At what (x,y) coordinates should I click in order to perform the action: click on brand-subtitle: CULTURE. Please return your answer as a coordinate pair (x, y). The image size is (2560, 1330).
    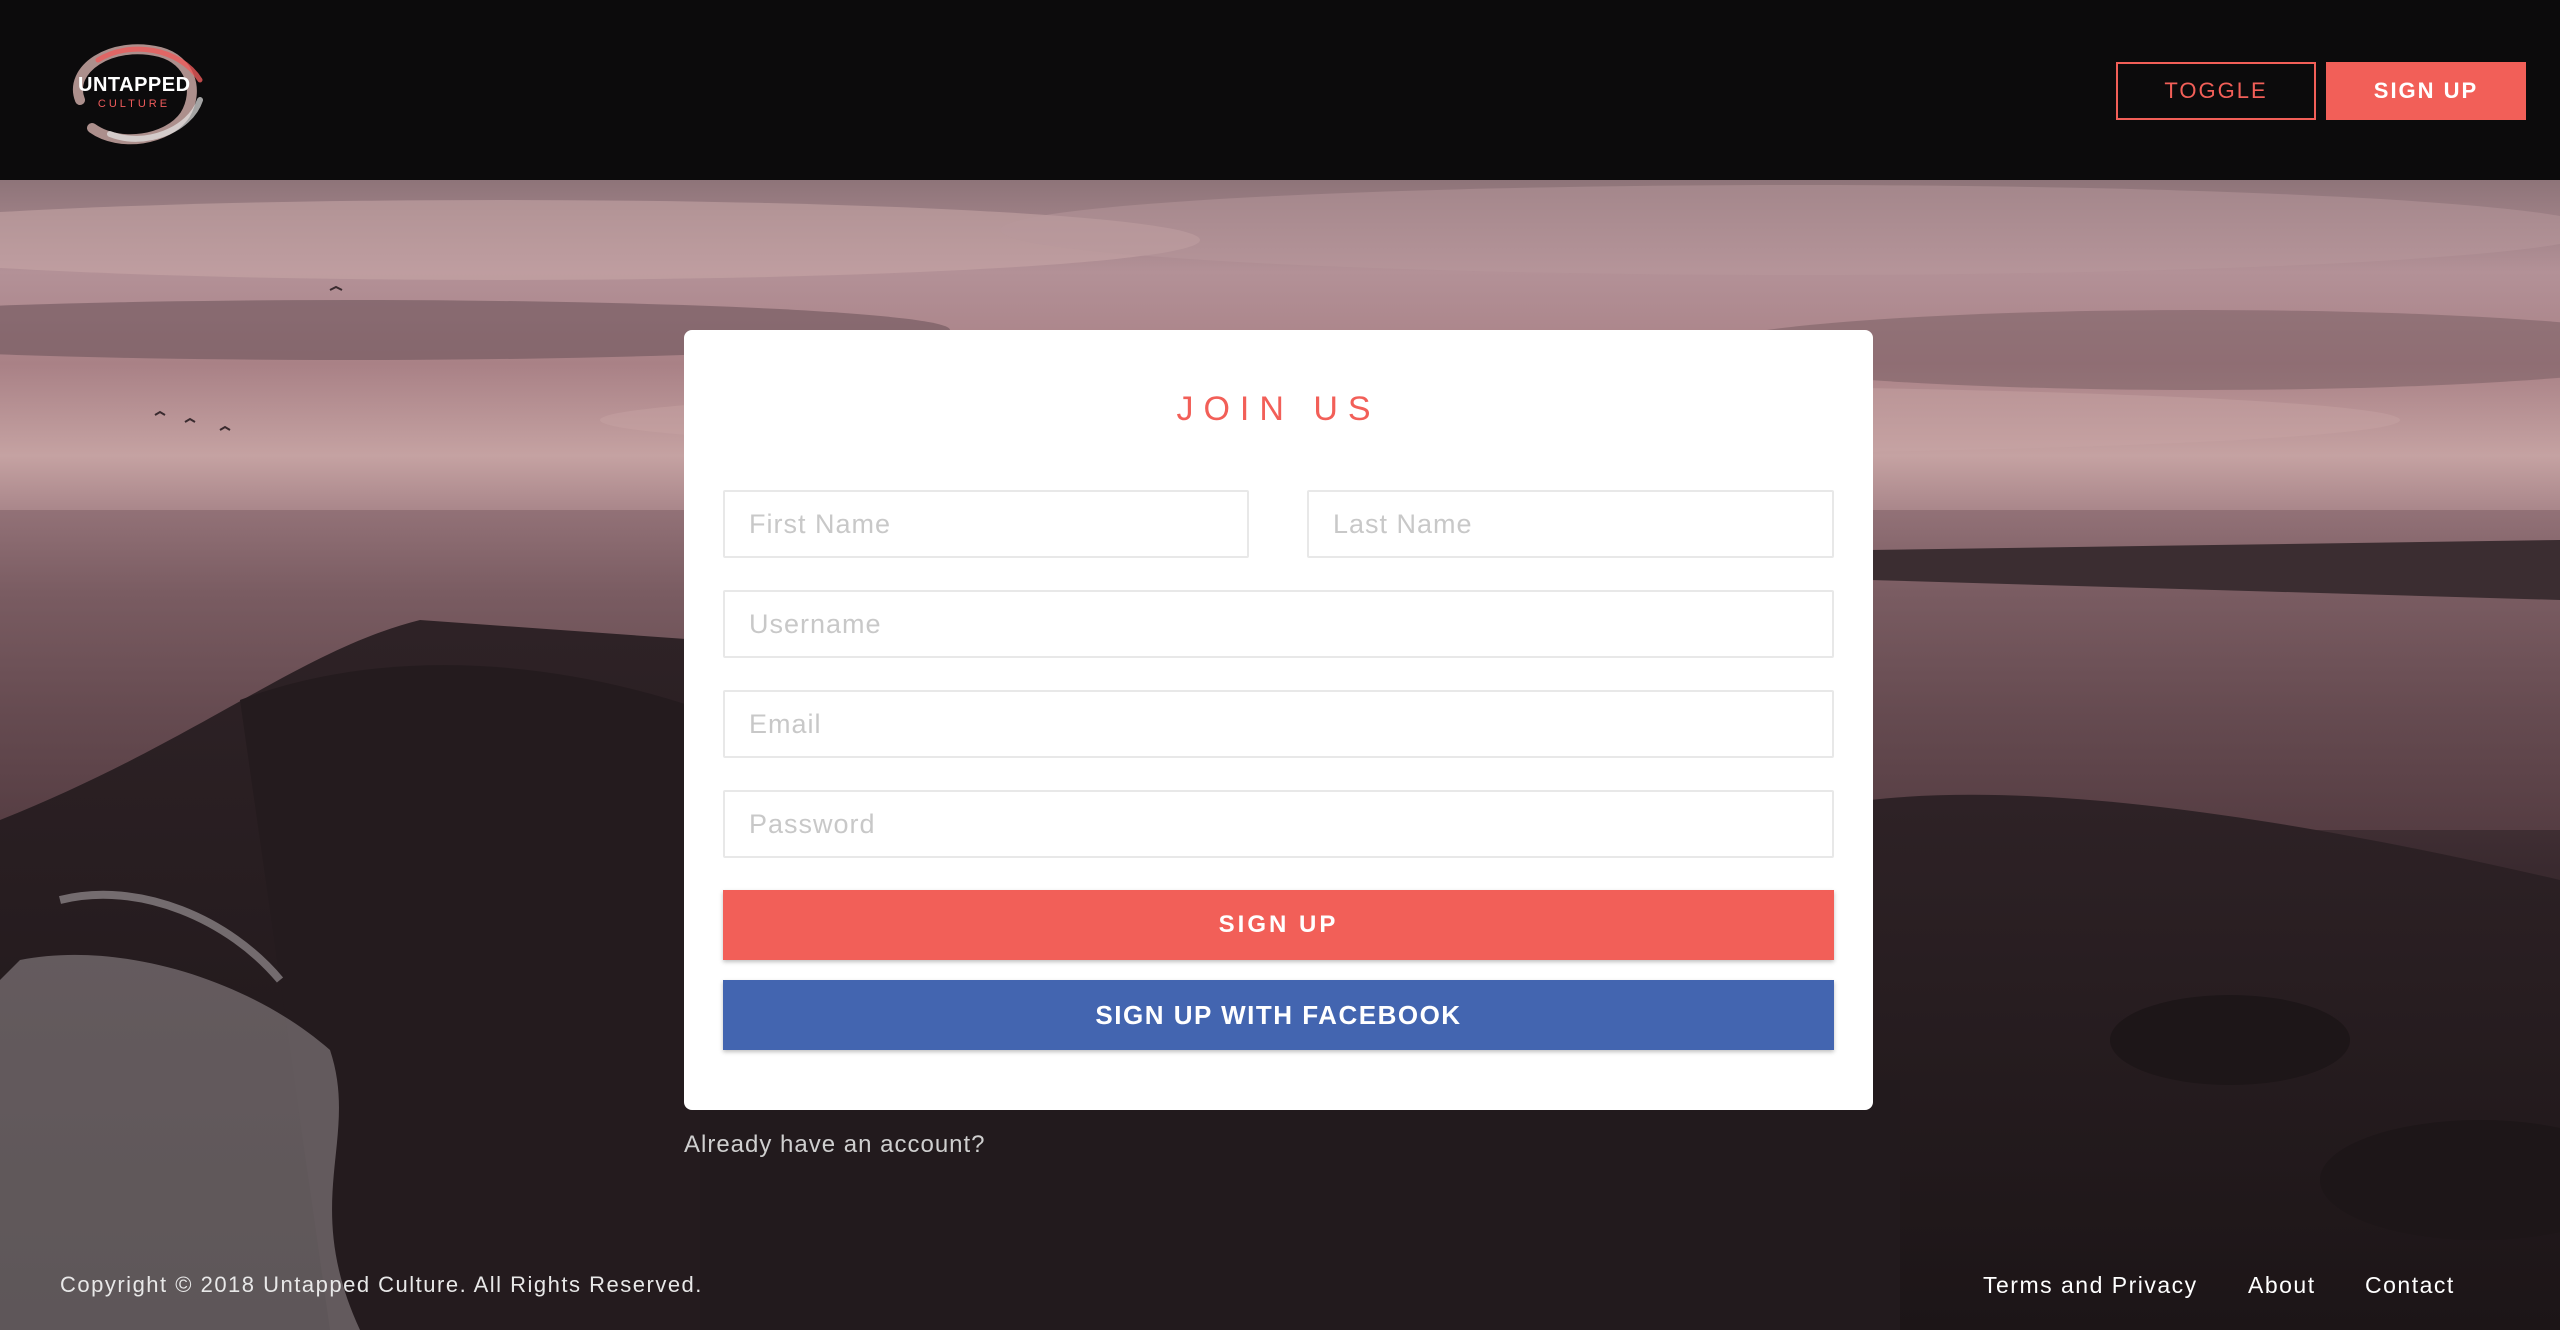
    Looking at the image, I should click on (134, 104).